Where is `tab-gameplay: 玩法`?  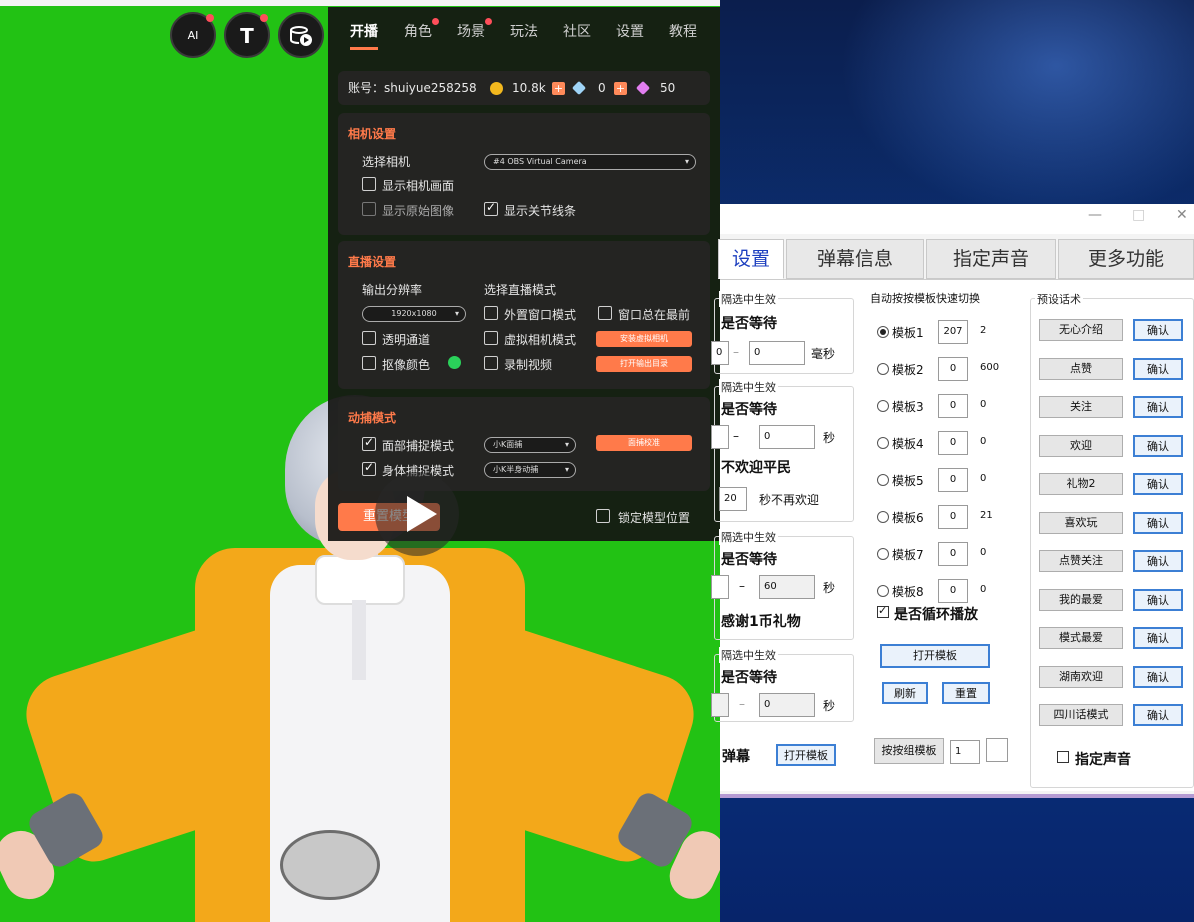
tab-gameplay: 玩法 is located at coordinates (524, 31).